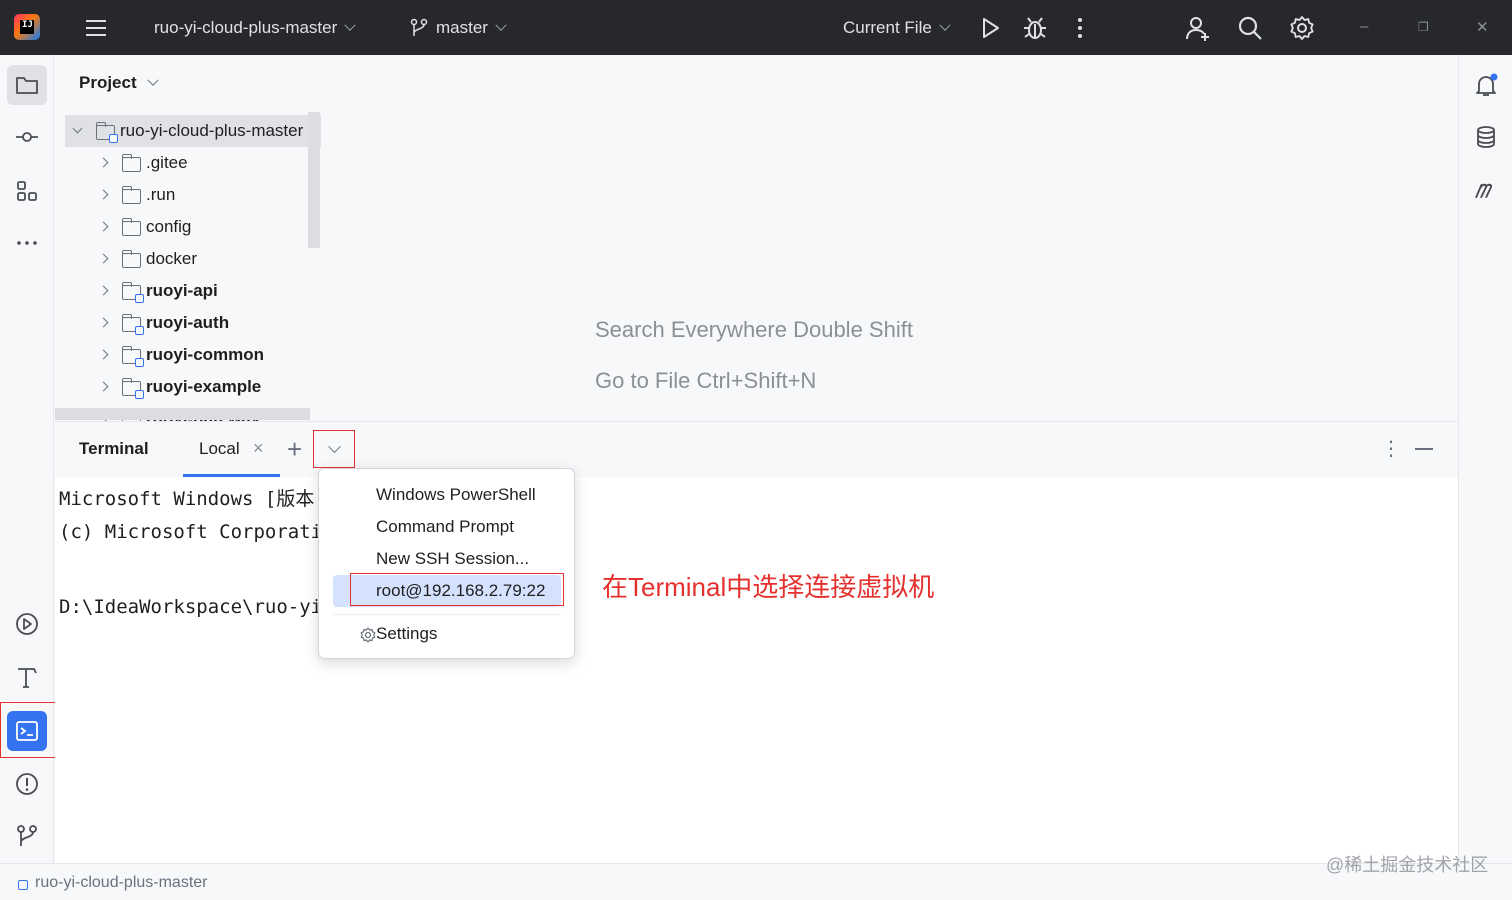  What do you see at coordinates (114, 448) in the screenshot?
I see `terminal-title: Terminal` at bounding box center [114, 448].